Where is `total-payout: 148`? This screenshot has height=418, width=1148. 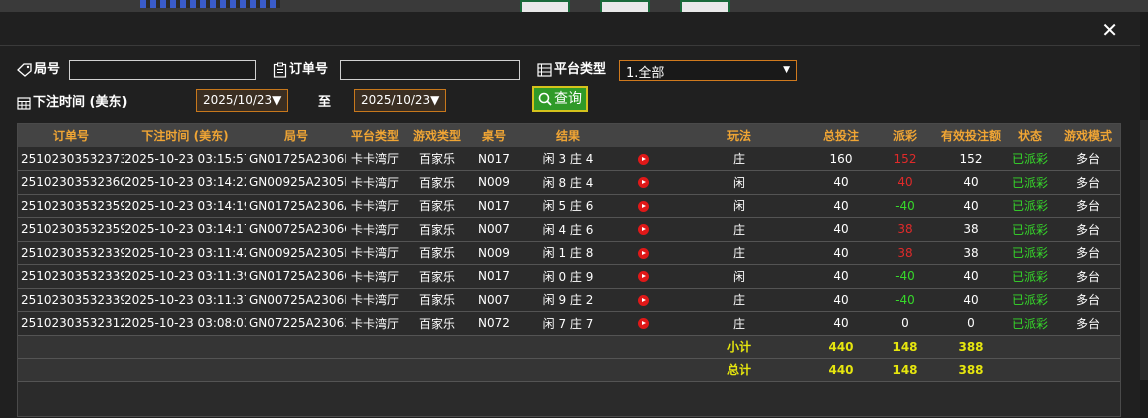 total-payout: 148 is located at coordinates (905, 369).